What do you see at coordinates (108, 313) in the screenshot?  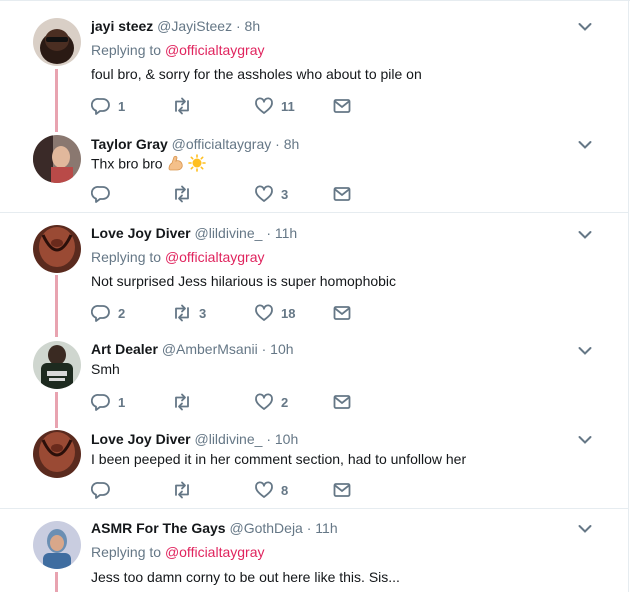 I see `reply-button: 2` at bounding box center [108, 313].